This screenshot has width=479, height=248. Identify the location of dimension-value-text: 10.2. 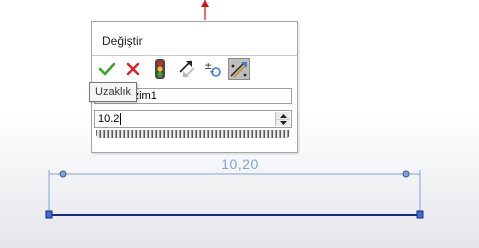
(109, 119).